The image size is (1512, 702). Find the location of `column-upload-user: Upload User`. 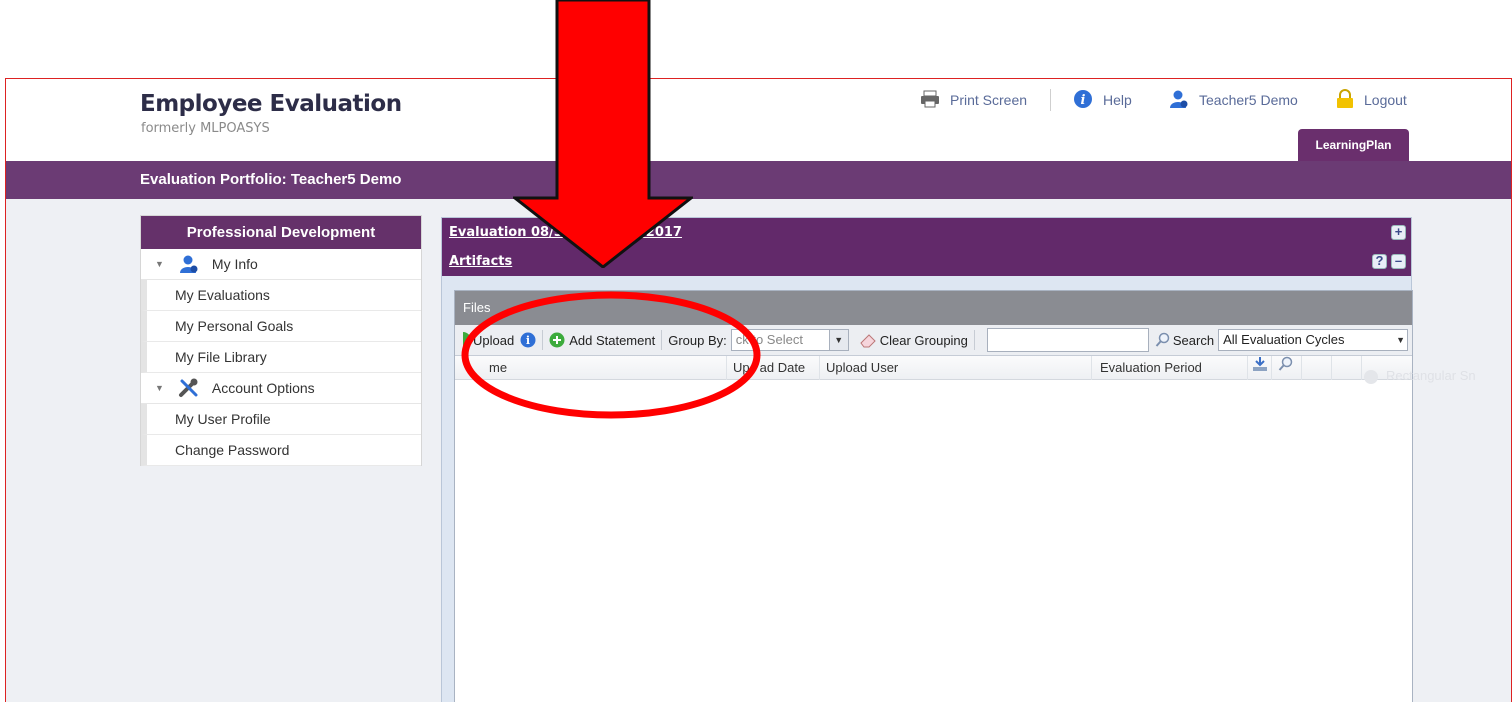

column-upload-user: Upload User is located at coordinates (956, 367).